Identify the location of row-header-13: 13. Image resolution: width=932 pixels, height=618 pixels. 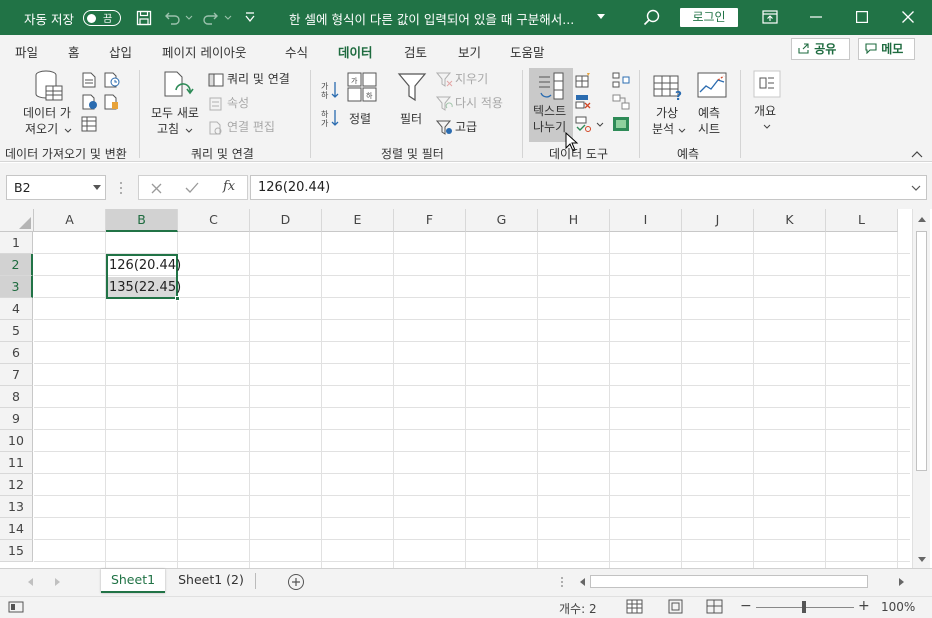
(16, 507).